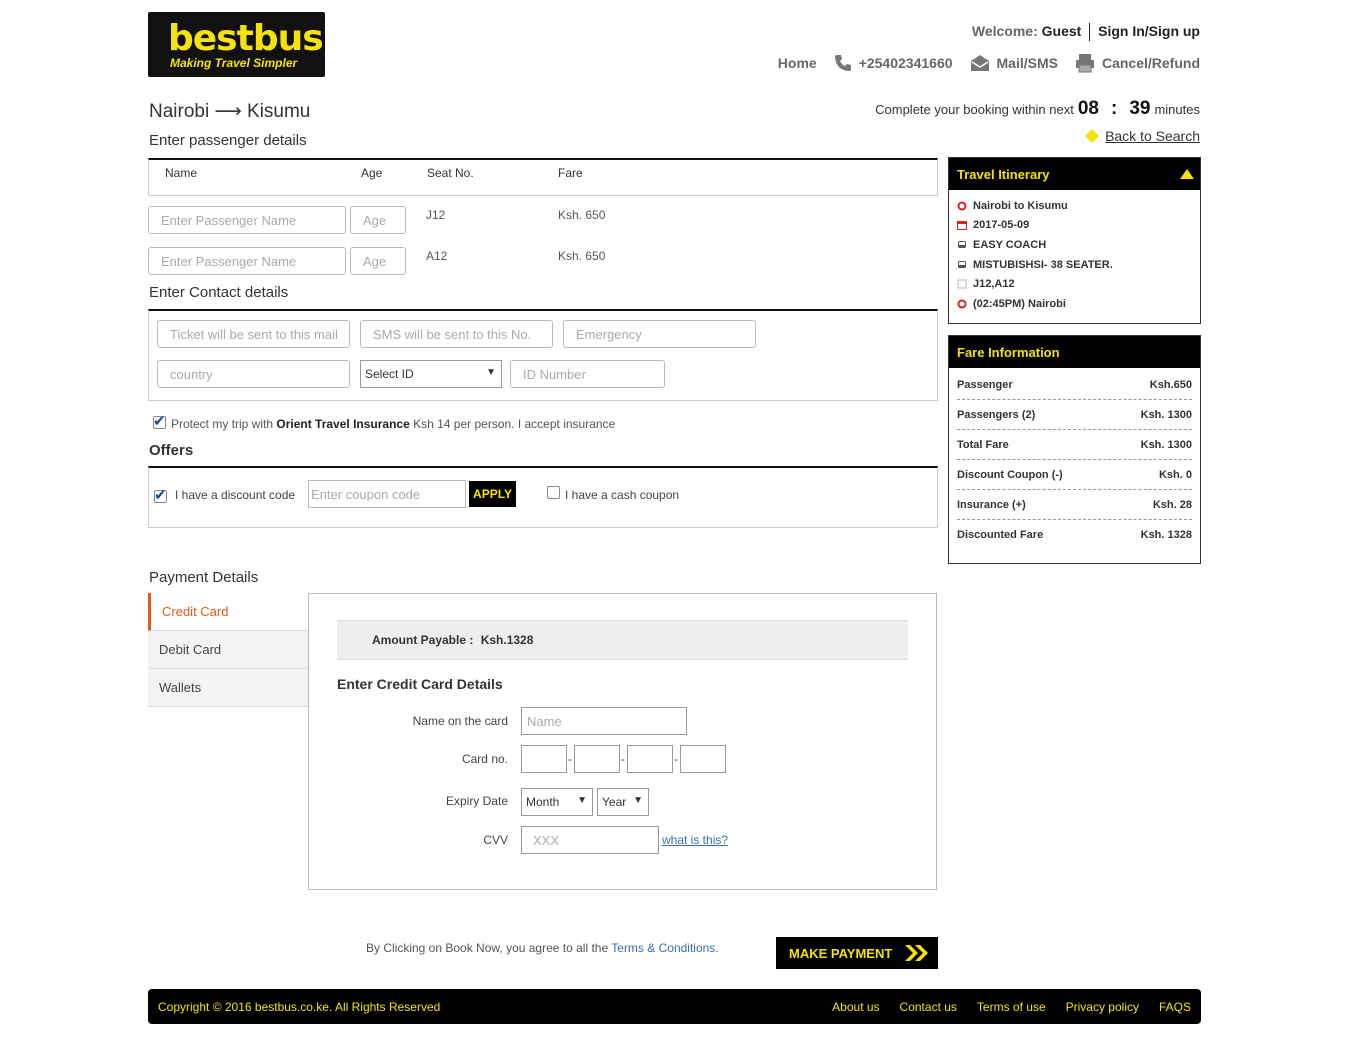 The width and height of the screenshot is (1349, 1041). I want to click on itinerary-seats: J12,A12, so click(1074, 284).